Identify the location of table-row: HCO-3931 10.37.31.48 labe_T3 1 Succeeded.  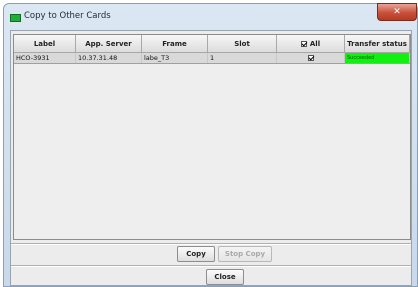
(212, 58).